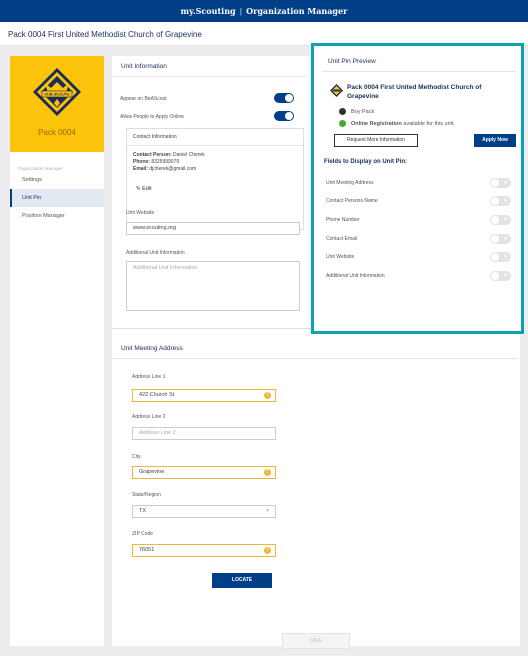 The height and width of the screenshot is (656, 528). Describe the element at coordinates (215, 162) in the screenshot. I see `phone-line: Phone: 8325999079` at that location.